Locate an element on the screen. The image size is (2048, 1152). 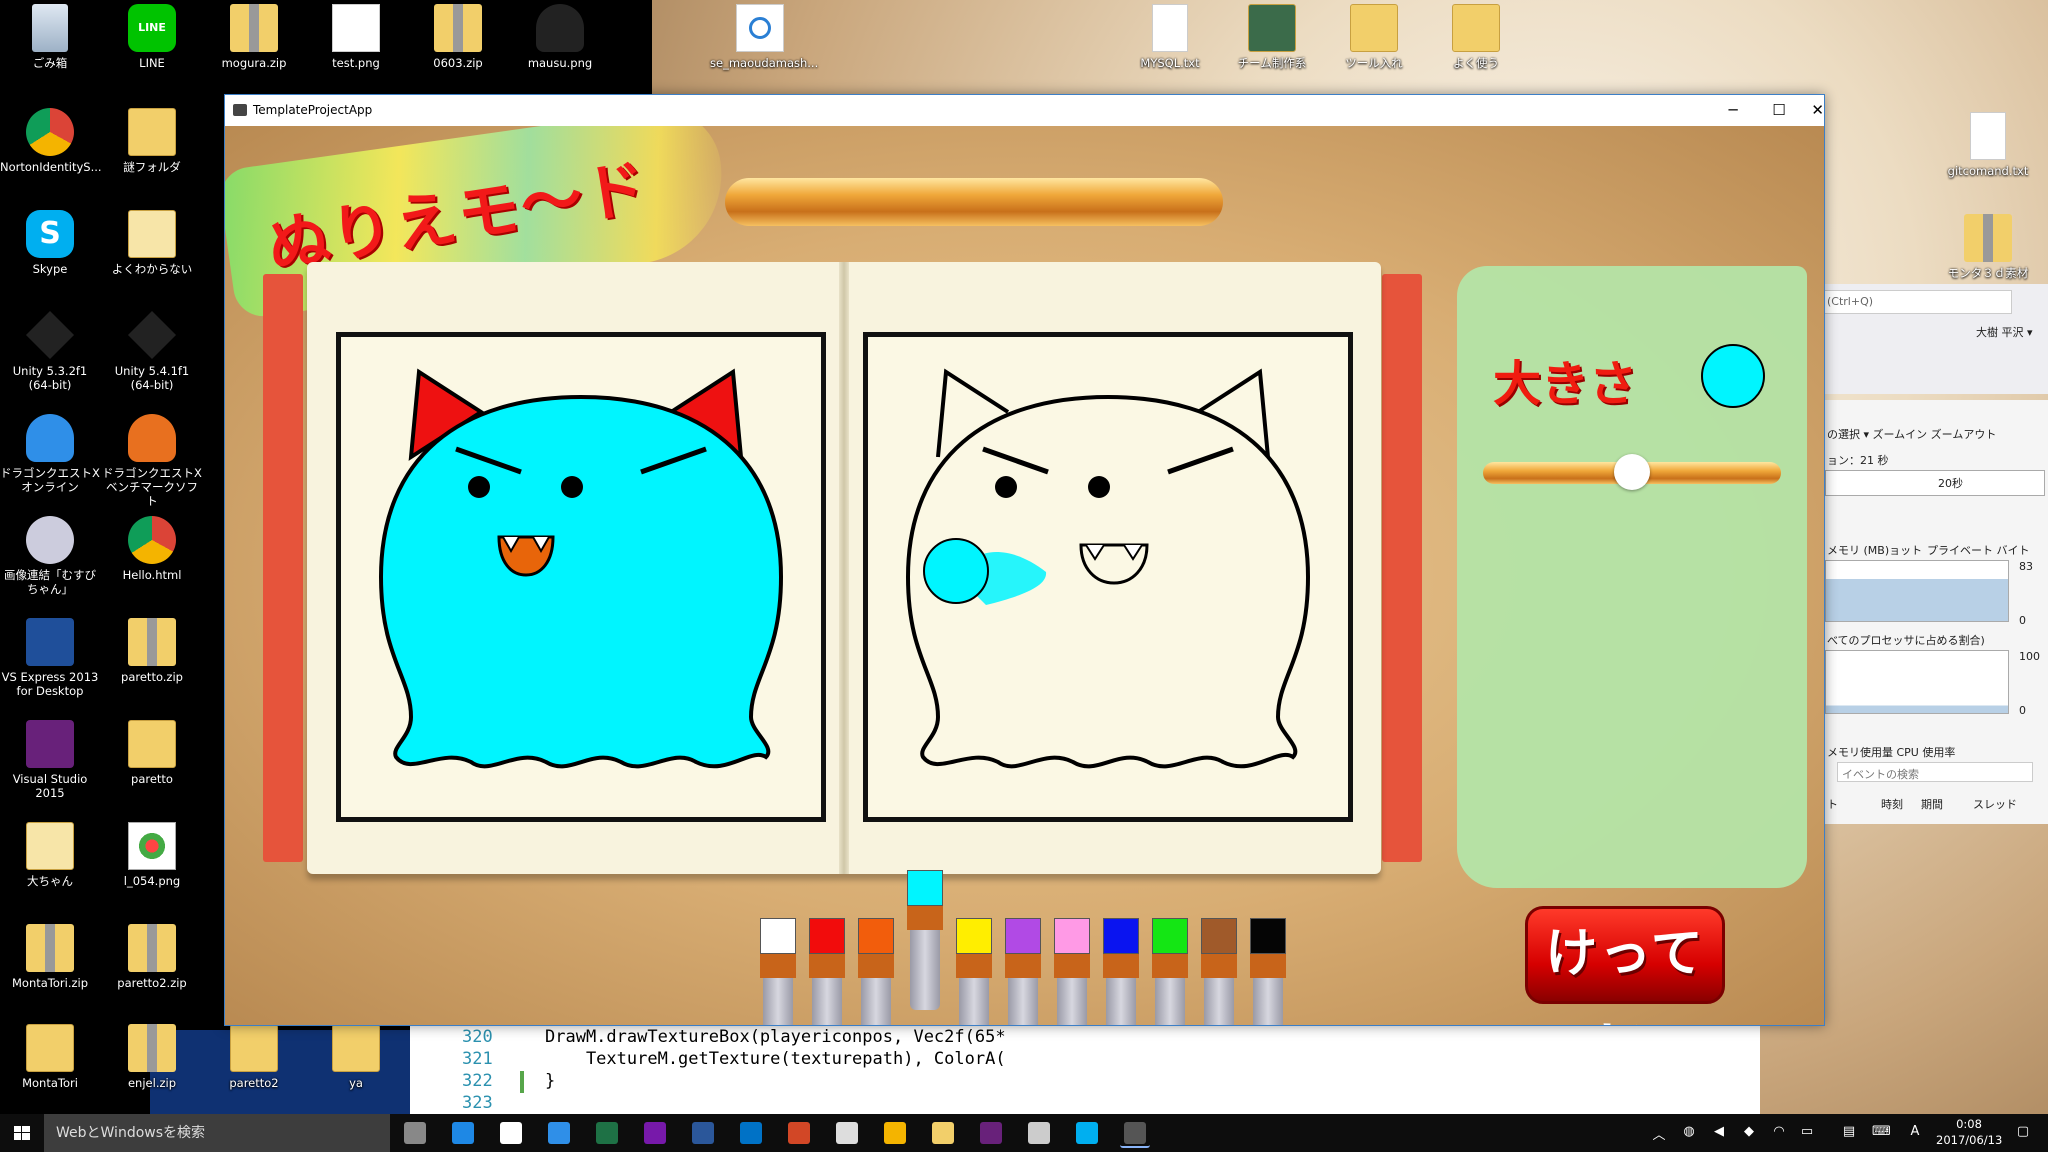
desktop-icon: mogura.zip is located at coordinates (254, 48).